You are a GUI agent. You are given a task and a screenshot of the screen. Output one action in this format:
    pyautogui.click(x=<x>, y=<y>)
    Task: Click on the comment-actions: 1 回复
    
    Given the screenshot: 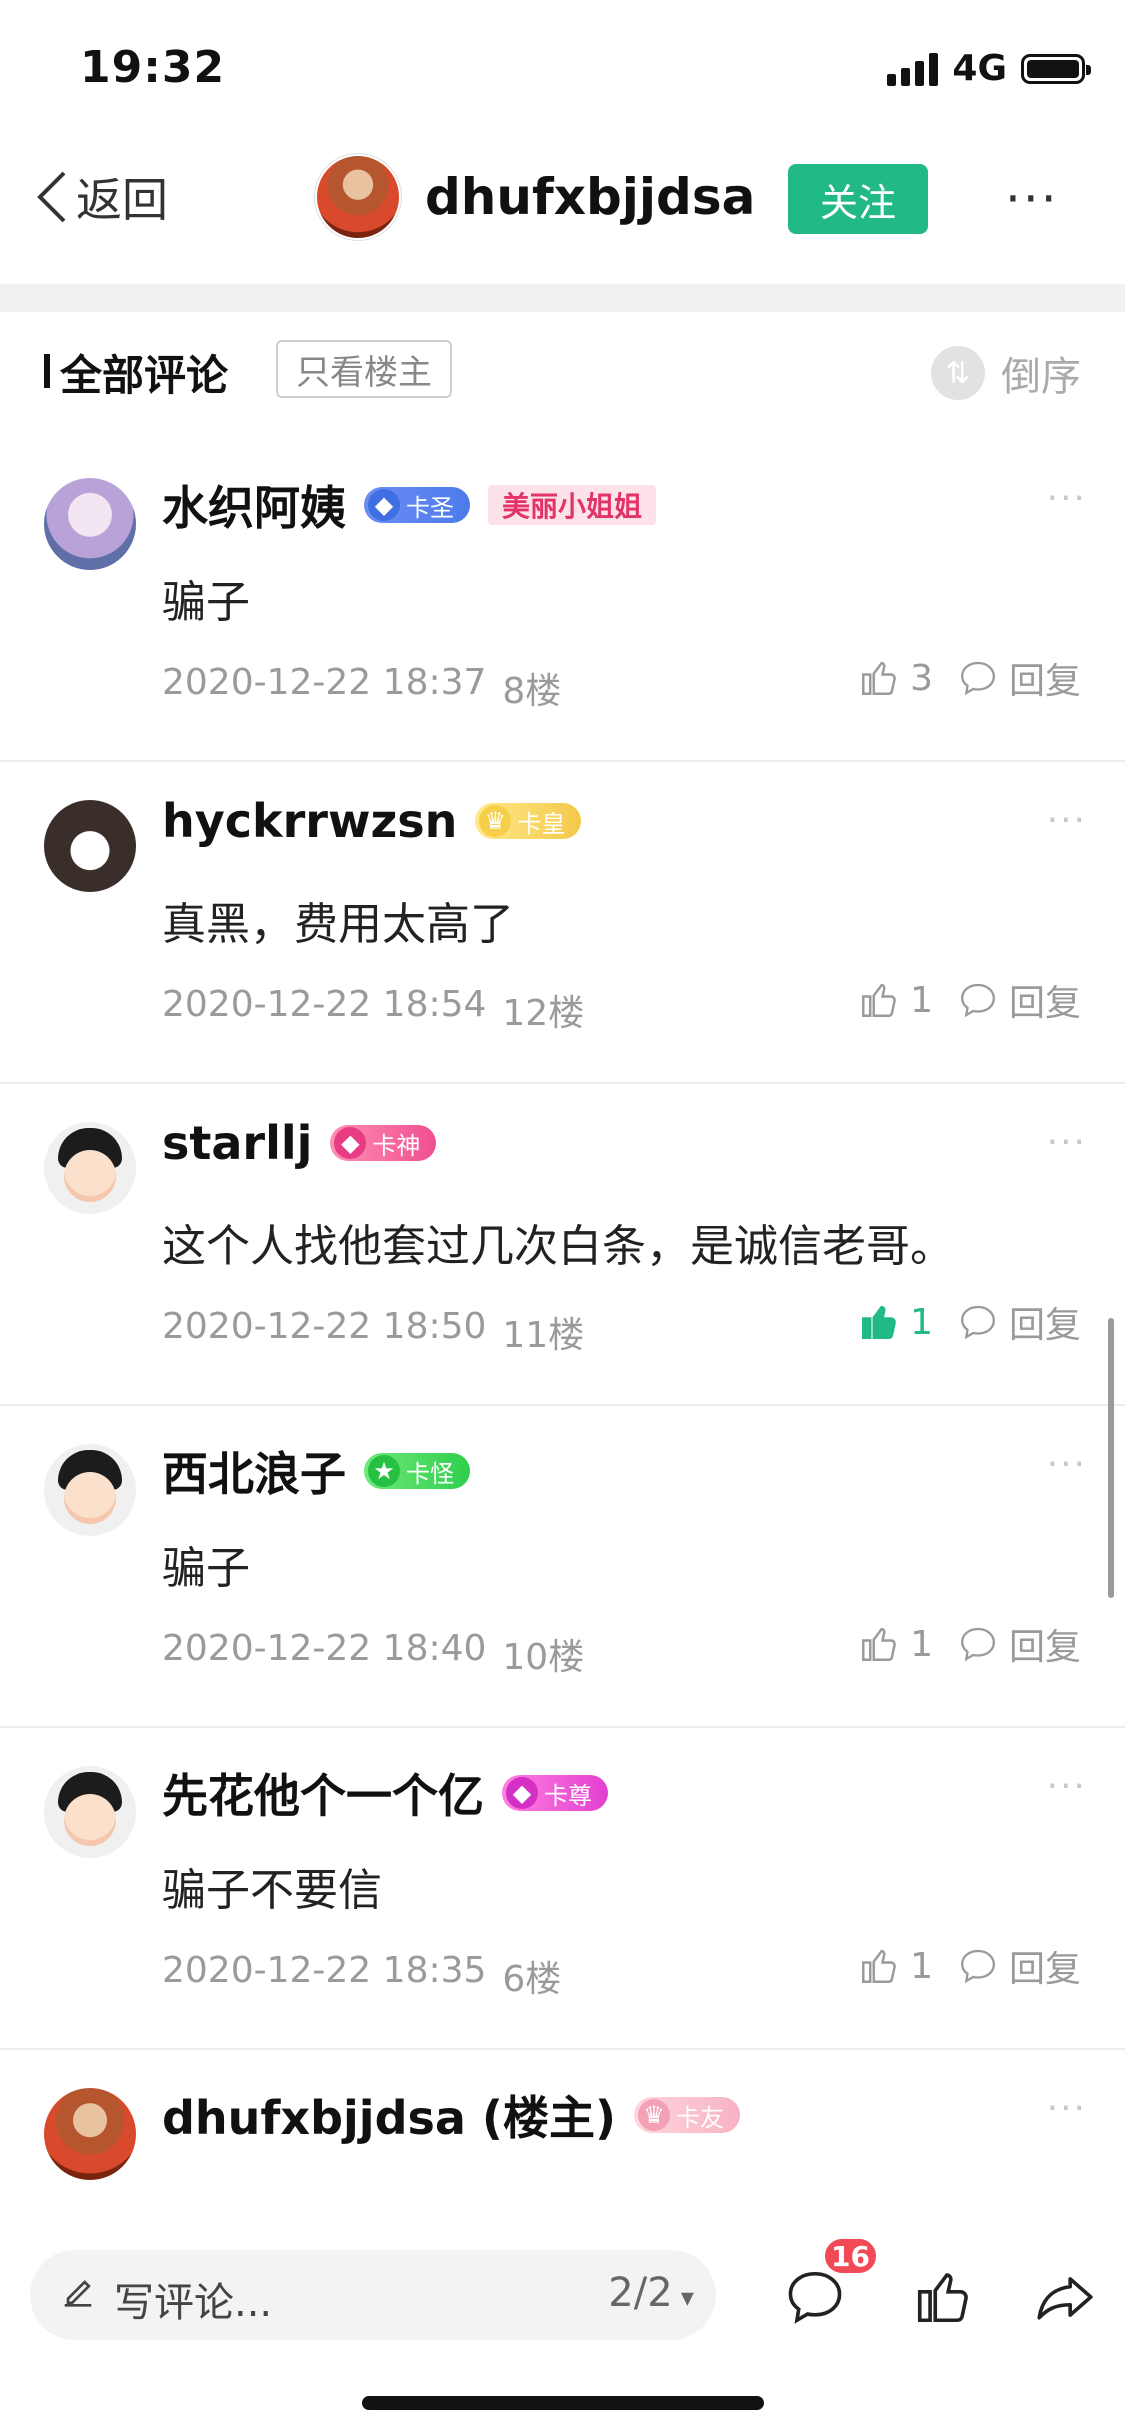 What is the action you would take?
    pyautogui.click(x=969, y=1644)
    